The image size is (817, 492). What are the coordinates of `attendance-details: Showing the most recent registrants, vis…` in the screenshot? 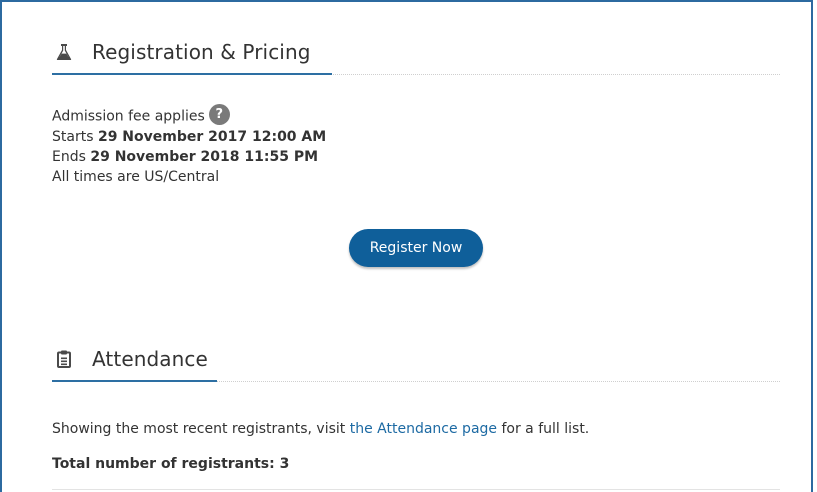 It's located at (416, 446).